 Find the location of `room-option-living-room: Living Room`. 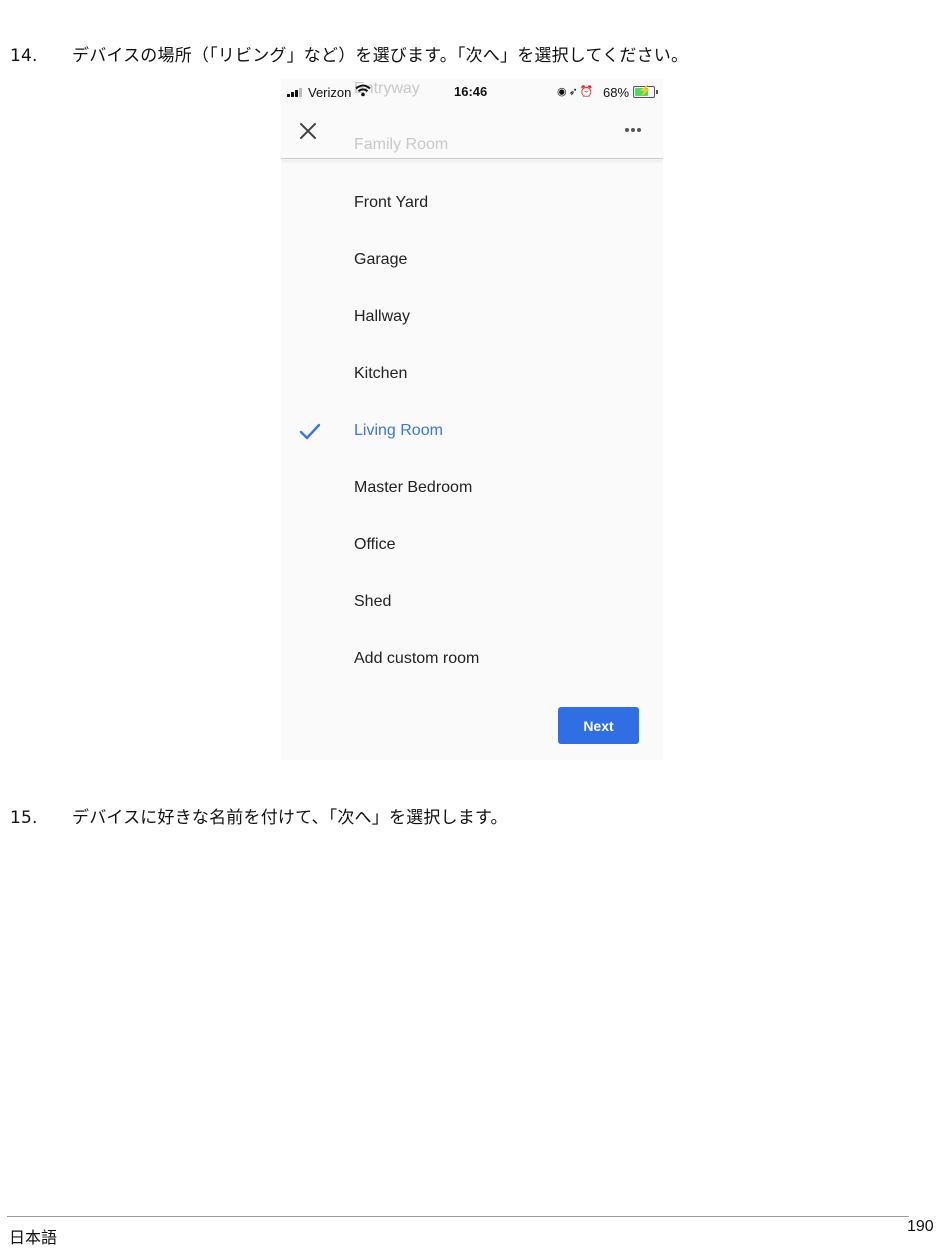

room-option-living-room: Living Room is located at coordinates (398, 431).